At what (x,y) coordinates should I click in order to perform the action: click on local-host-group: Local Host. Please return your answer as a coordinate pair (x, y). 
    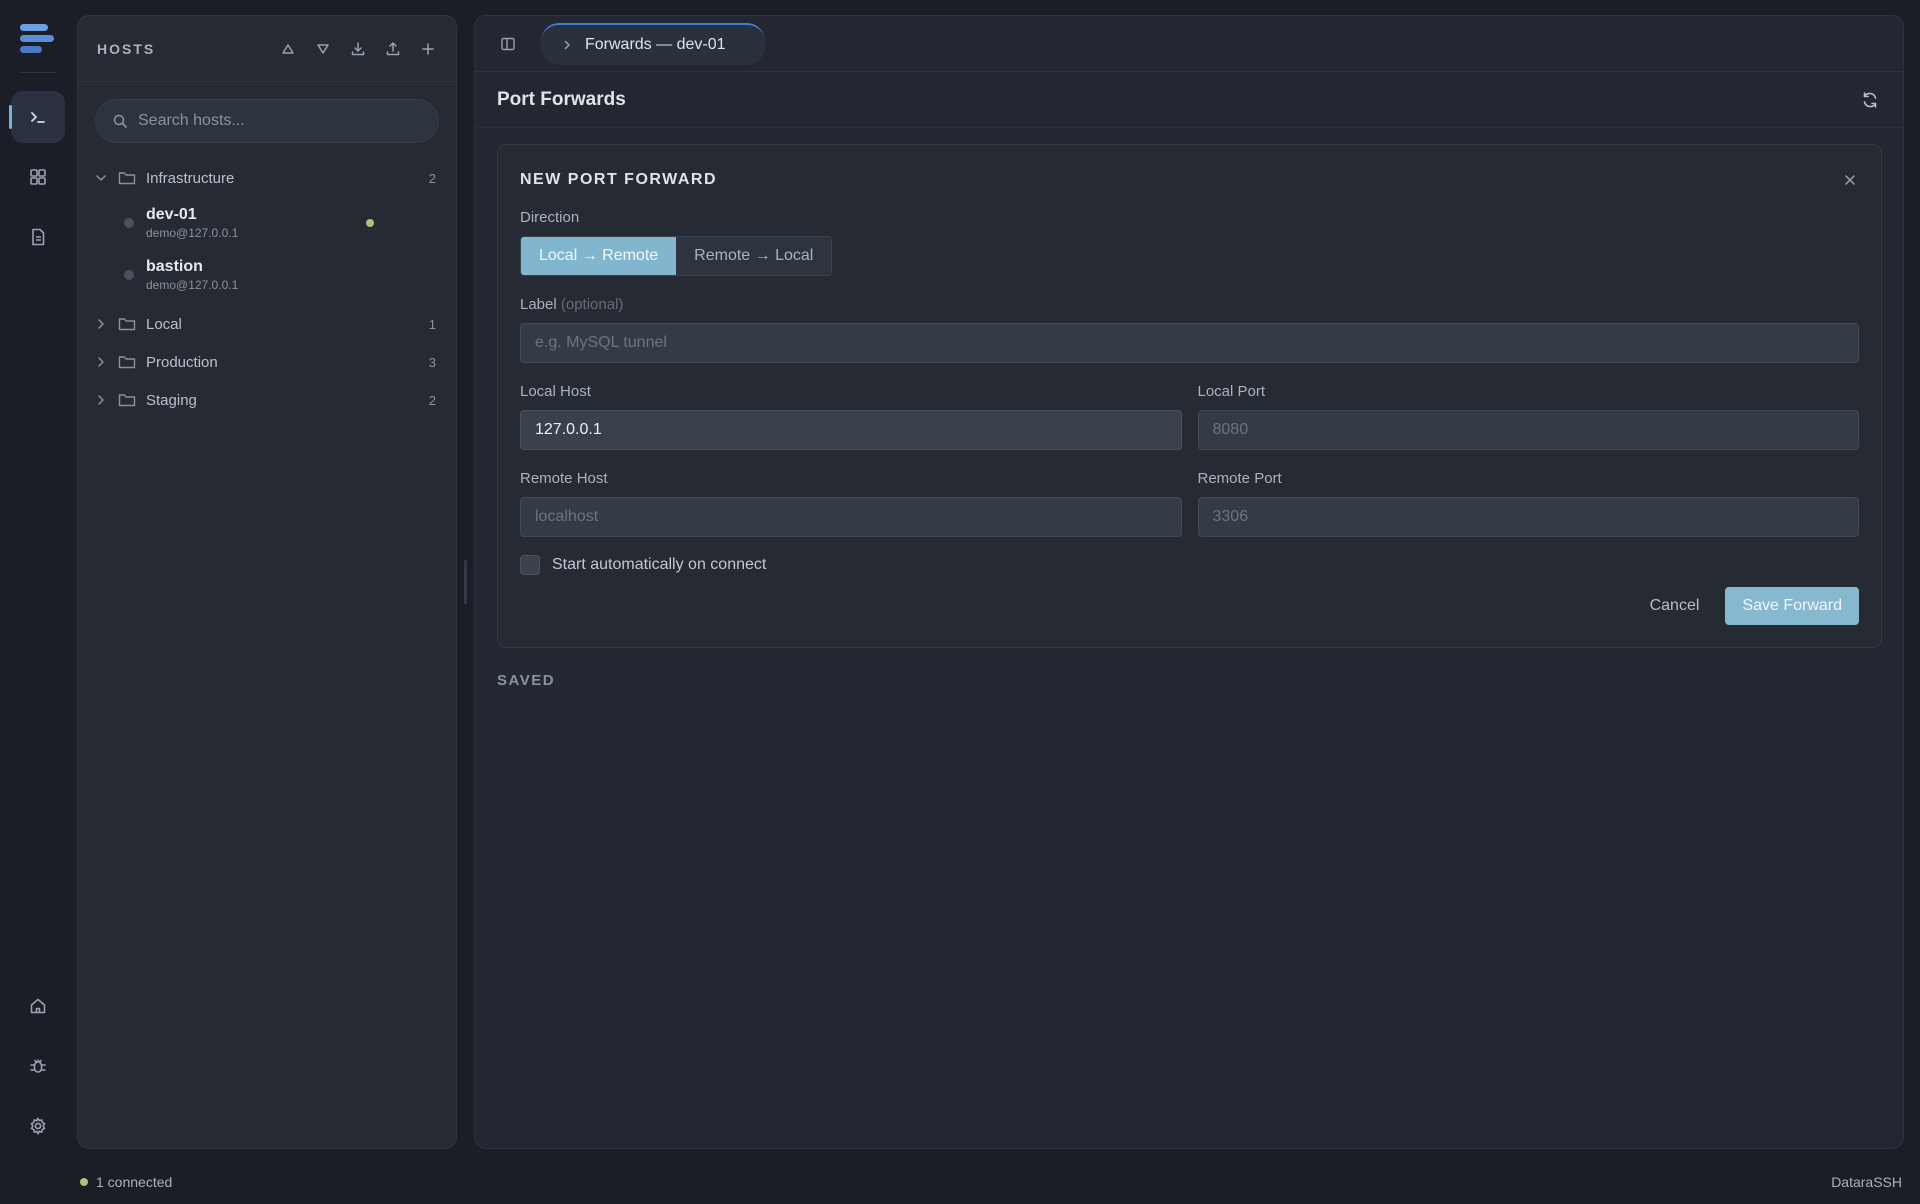
    Looking at the image, I should click on (851, 416).